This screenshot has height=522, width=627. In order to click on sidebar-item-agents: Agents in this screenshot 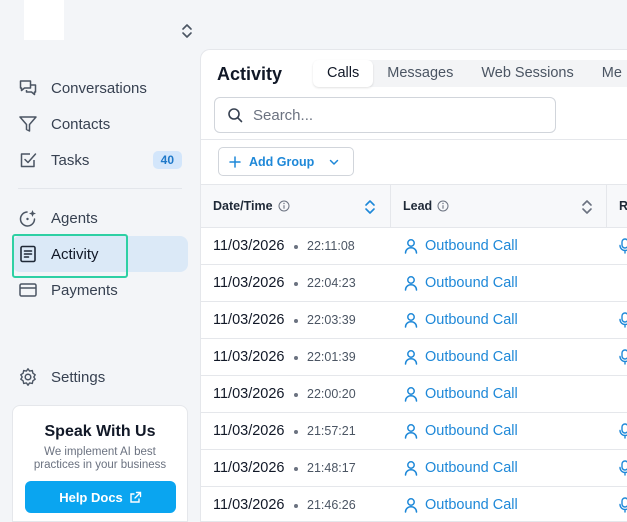, I will do `click(100, 218)`.